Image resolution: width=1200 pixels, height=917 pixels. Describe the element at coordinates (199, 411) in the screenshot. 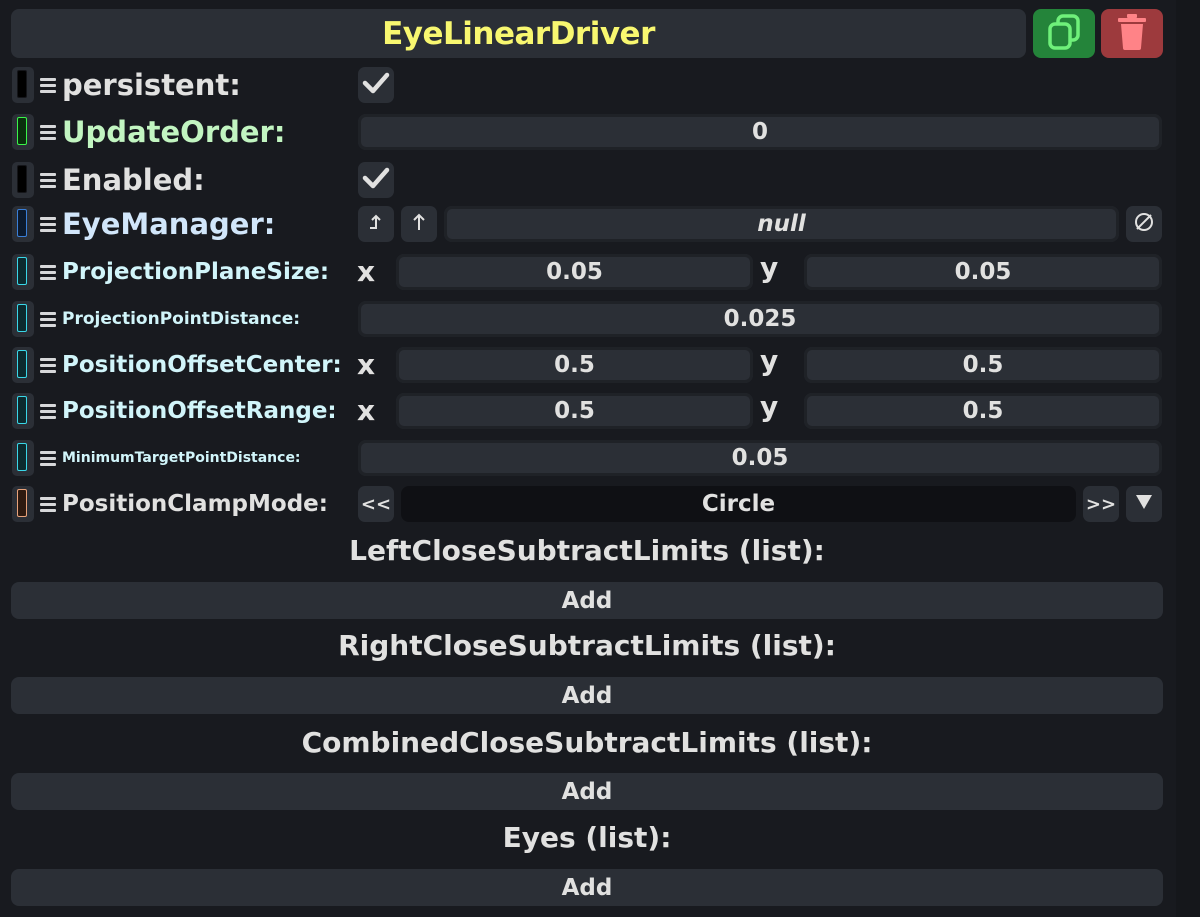

I see `position-offset-range-label: PositionOffsetRange:` at that location.